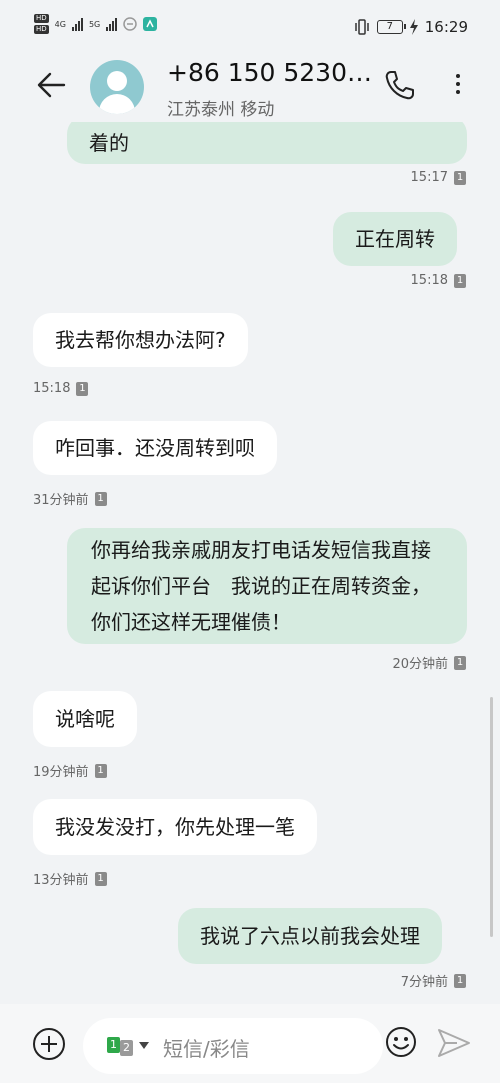  I want to click on message-time: 15:17, so click(429, 177).